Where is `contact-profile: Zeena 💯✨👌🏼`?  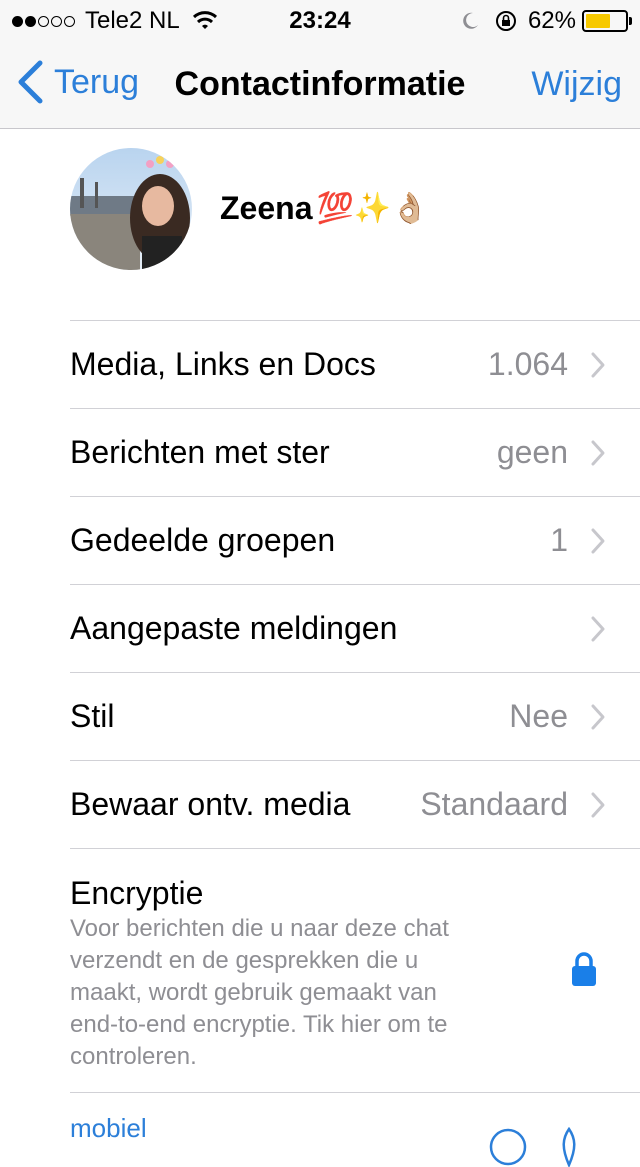 contact-profile: Zeena 💯✨👌🏼 is located at coordinates (355, 210).